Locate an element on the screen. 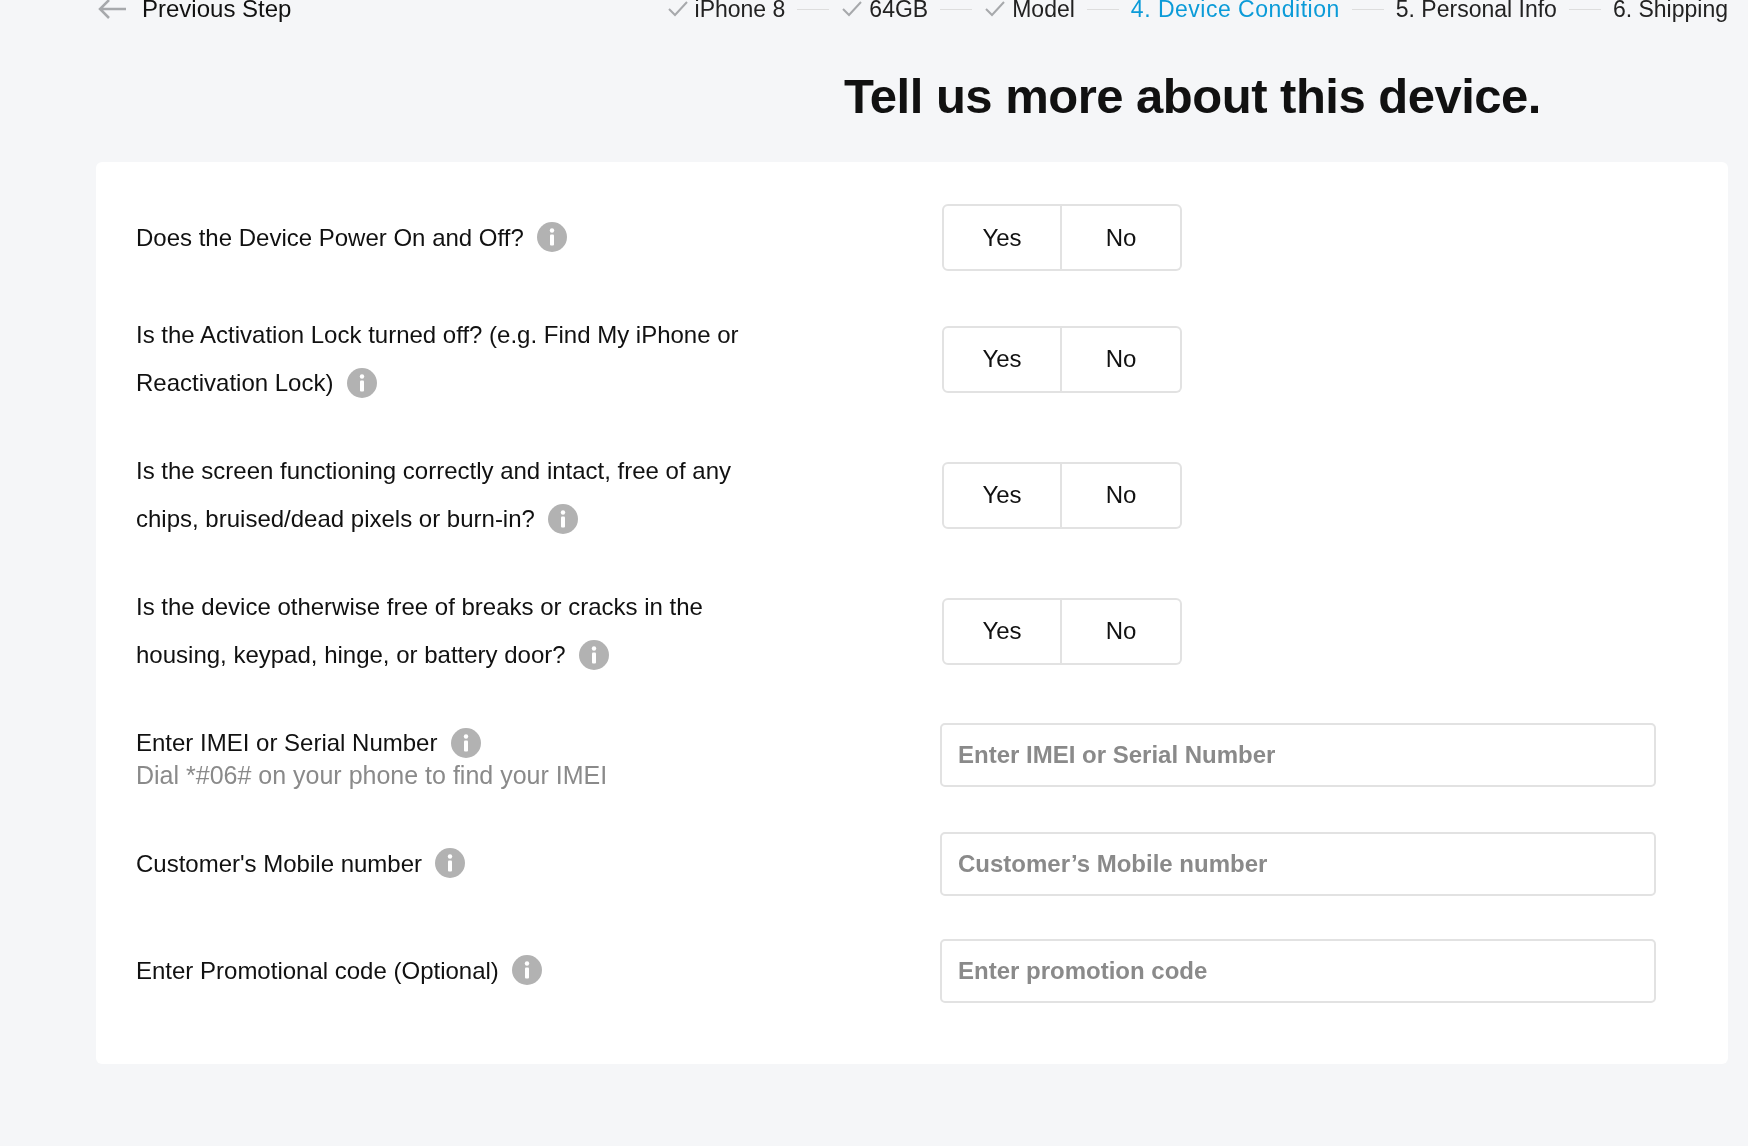 This screenshot has width=1748, height=1146. input-field: Enter IMEI or Serial Number is located at coordinates (1298, 754).